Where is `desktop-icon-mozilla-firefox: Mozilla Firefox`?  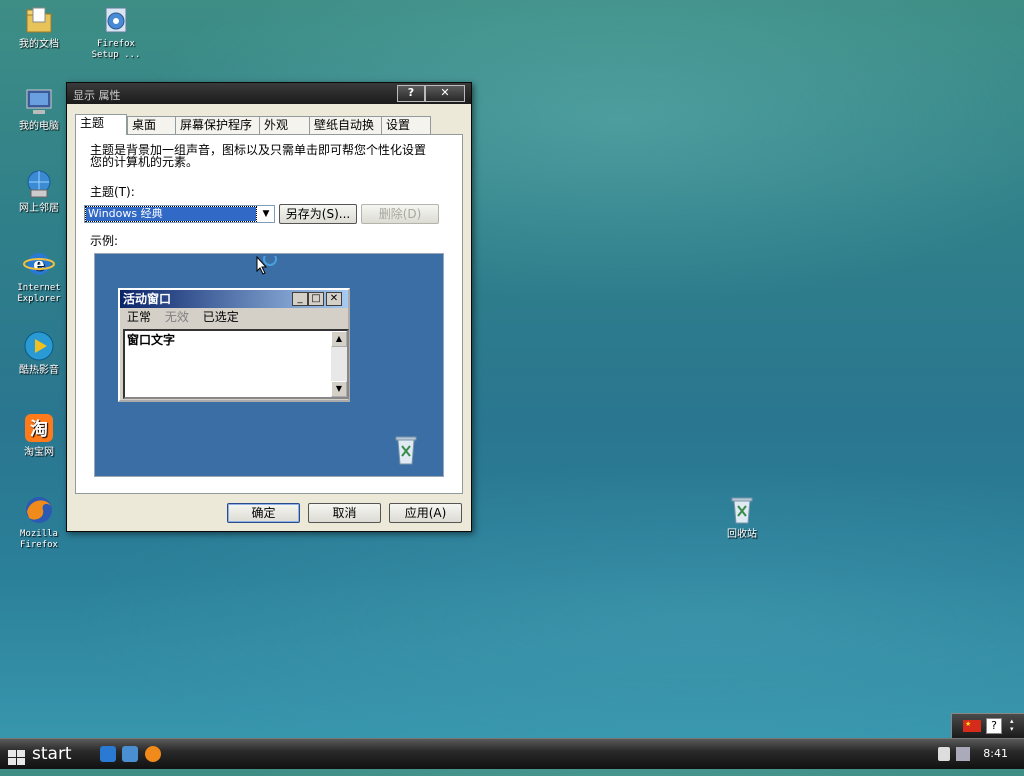 desktop-icon-mozilla-firefox: Mozilla Firefox is located at coordinates (39, 522).